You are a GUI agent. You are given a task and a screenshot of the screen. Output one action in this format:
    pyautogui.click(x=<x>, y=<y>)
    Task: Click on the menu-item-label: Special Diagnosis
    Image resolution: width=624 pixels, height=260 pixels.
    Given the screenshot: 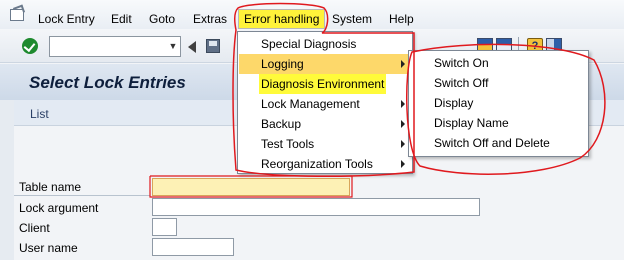 What is the action you would take?
    pyautogui.click(x=309, y=44)
    